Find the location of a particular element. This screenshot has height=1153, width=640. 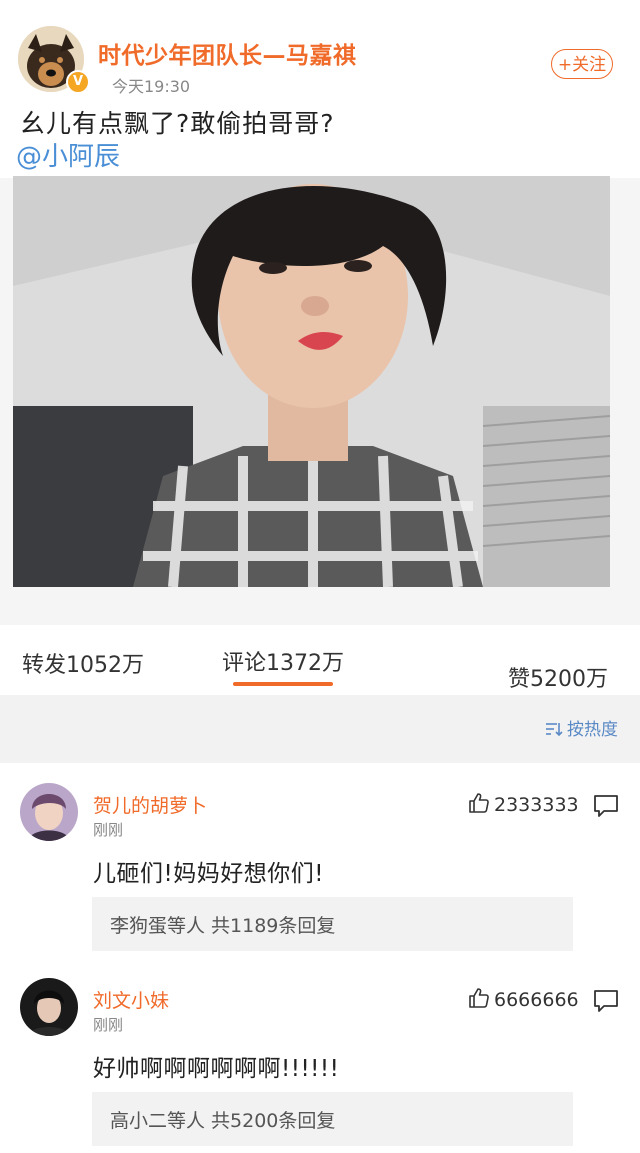

commenter-name: 贺儿的胡萝卜 is located at coordinates (150, 804).